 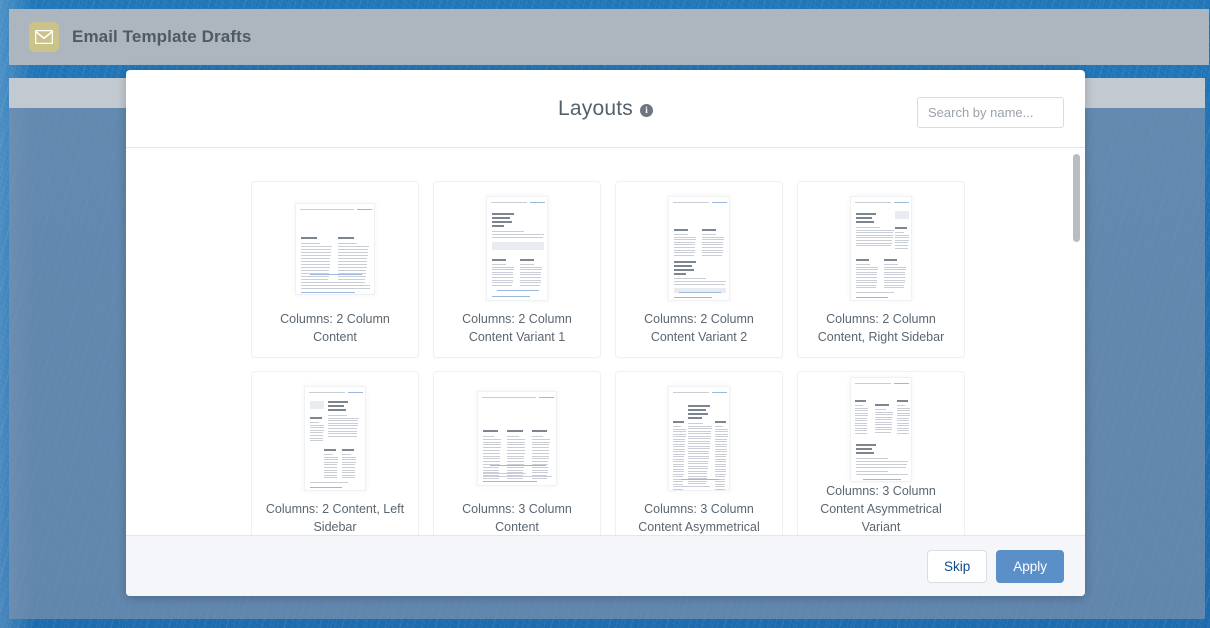 What do you see at coordinates (699, 328) in the screenshot?
I see `layout-card-label: Columns: 2 Column Content Variant 2` at bounding box center [699, 328].